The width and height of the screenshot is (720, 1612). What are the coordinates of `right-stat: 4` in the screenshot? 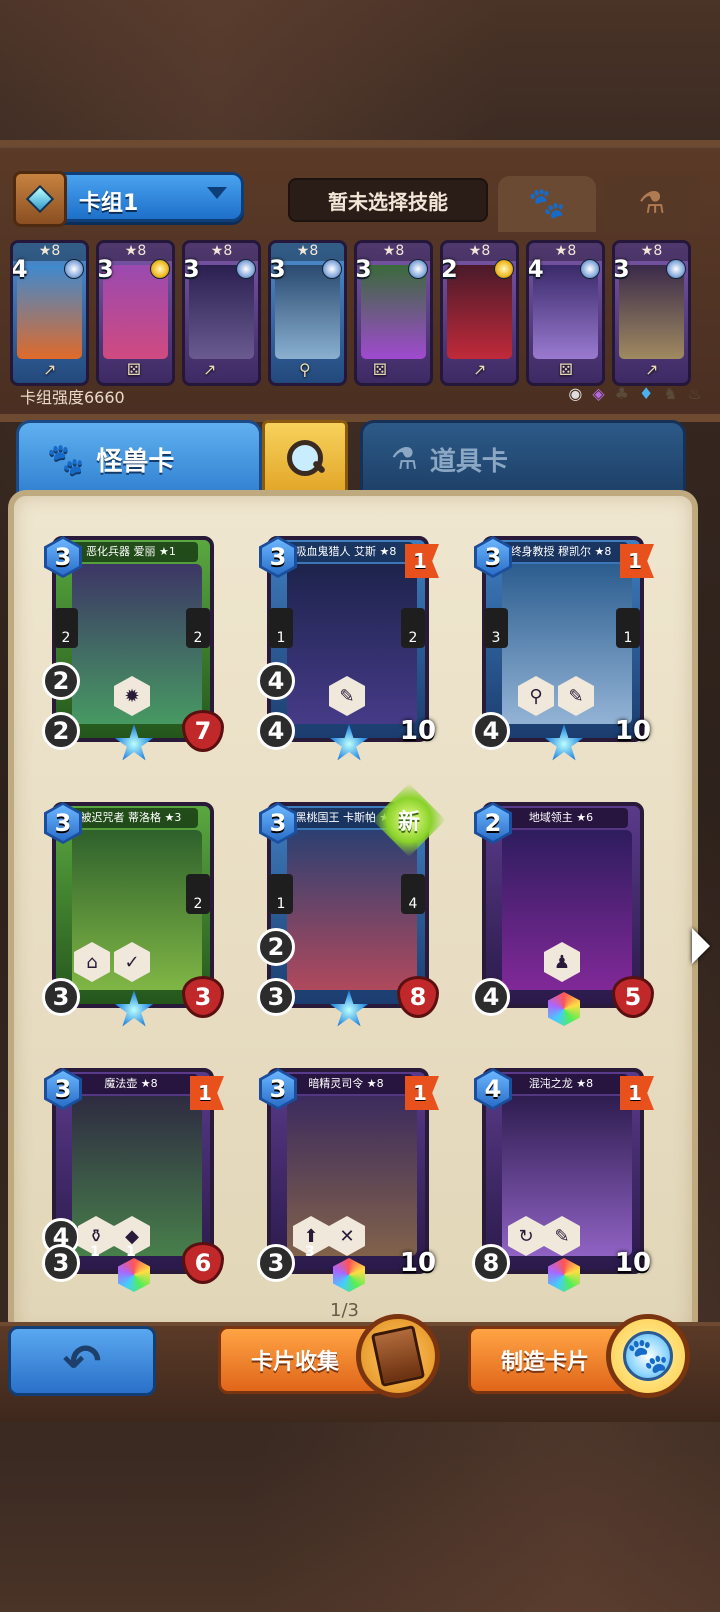 It's located at (413, 894).